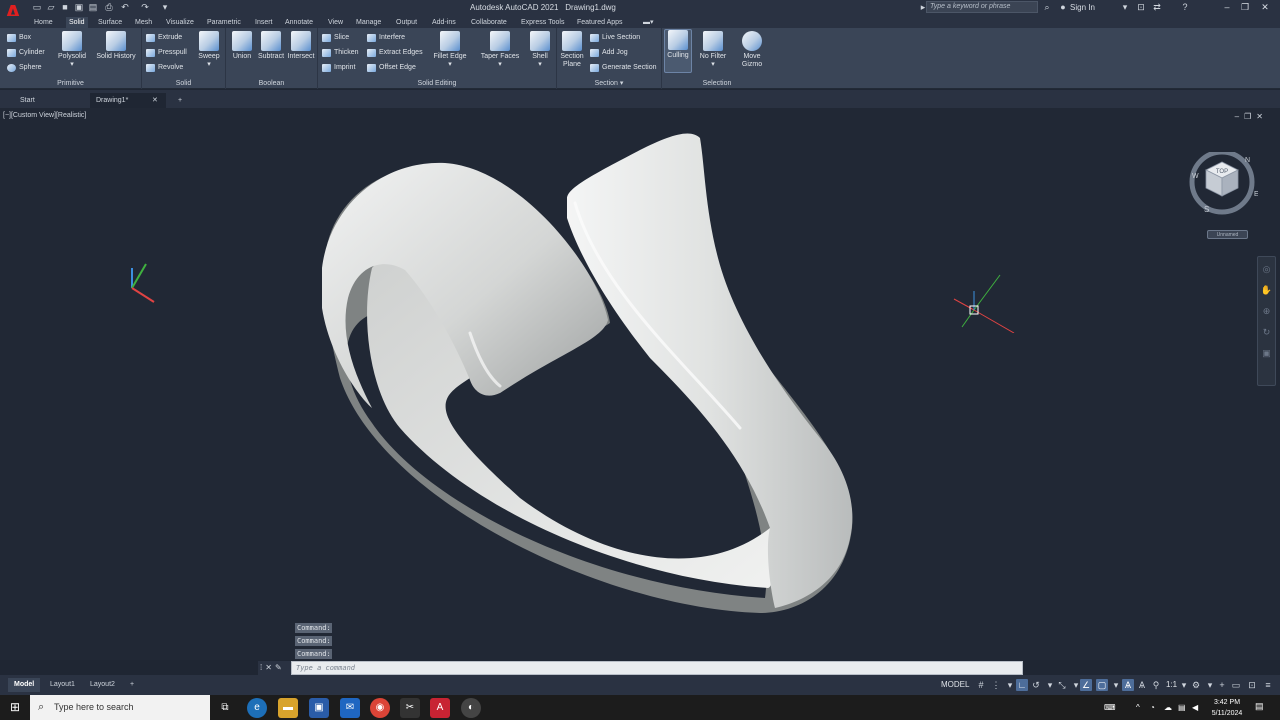 The height and width of the screenshot is (720, 1280). Describe the element at coordinates (1036, 685) in the screenshot. I see `polar-icon: ↺` at that location.